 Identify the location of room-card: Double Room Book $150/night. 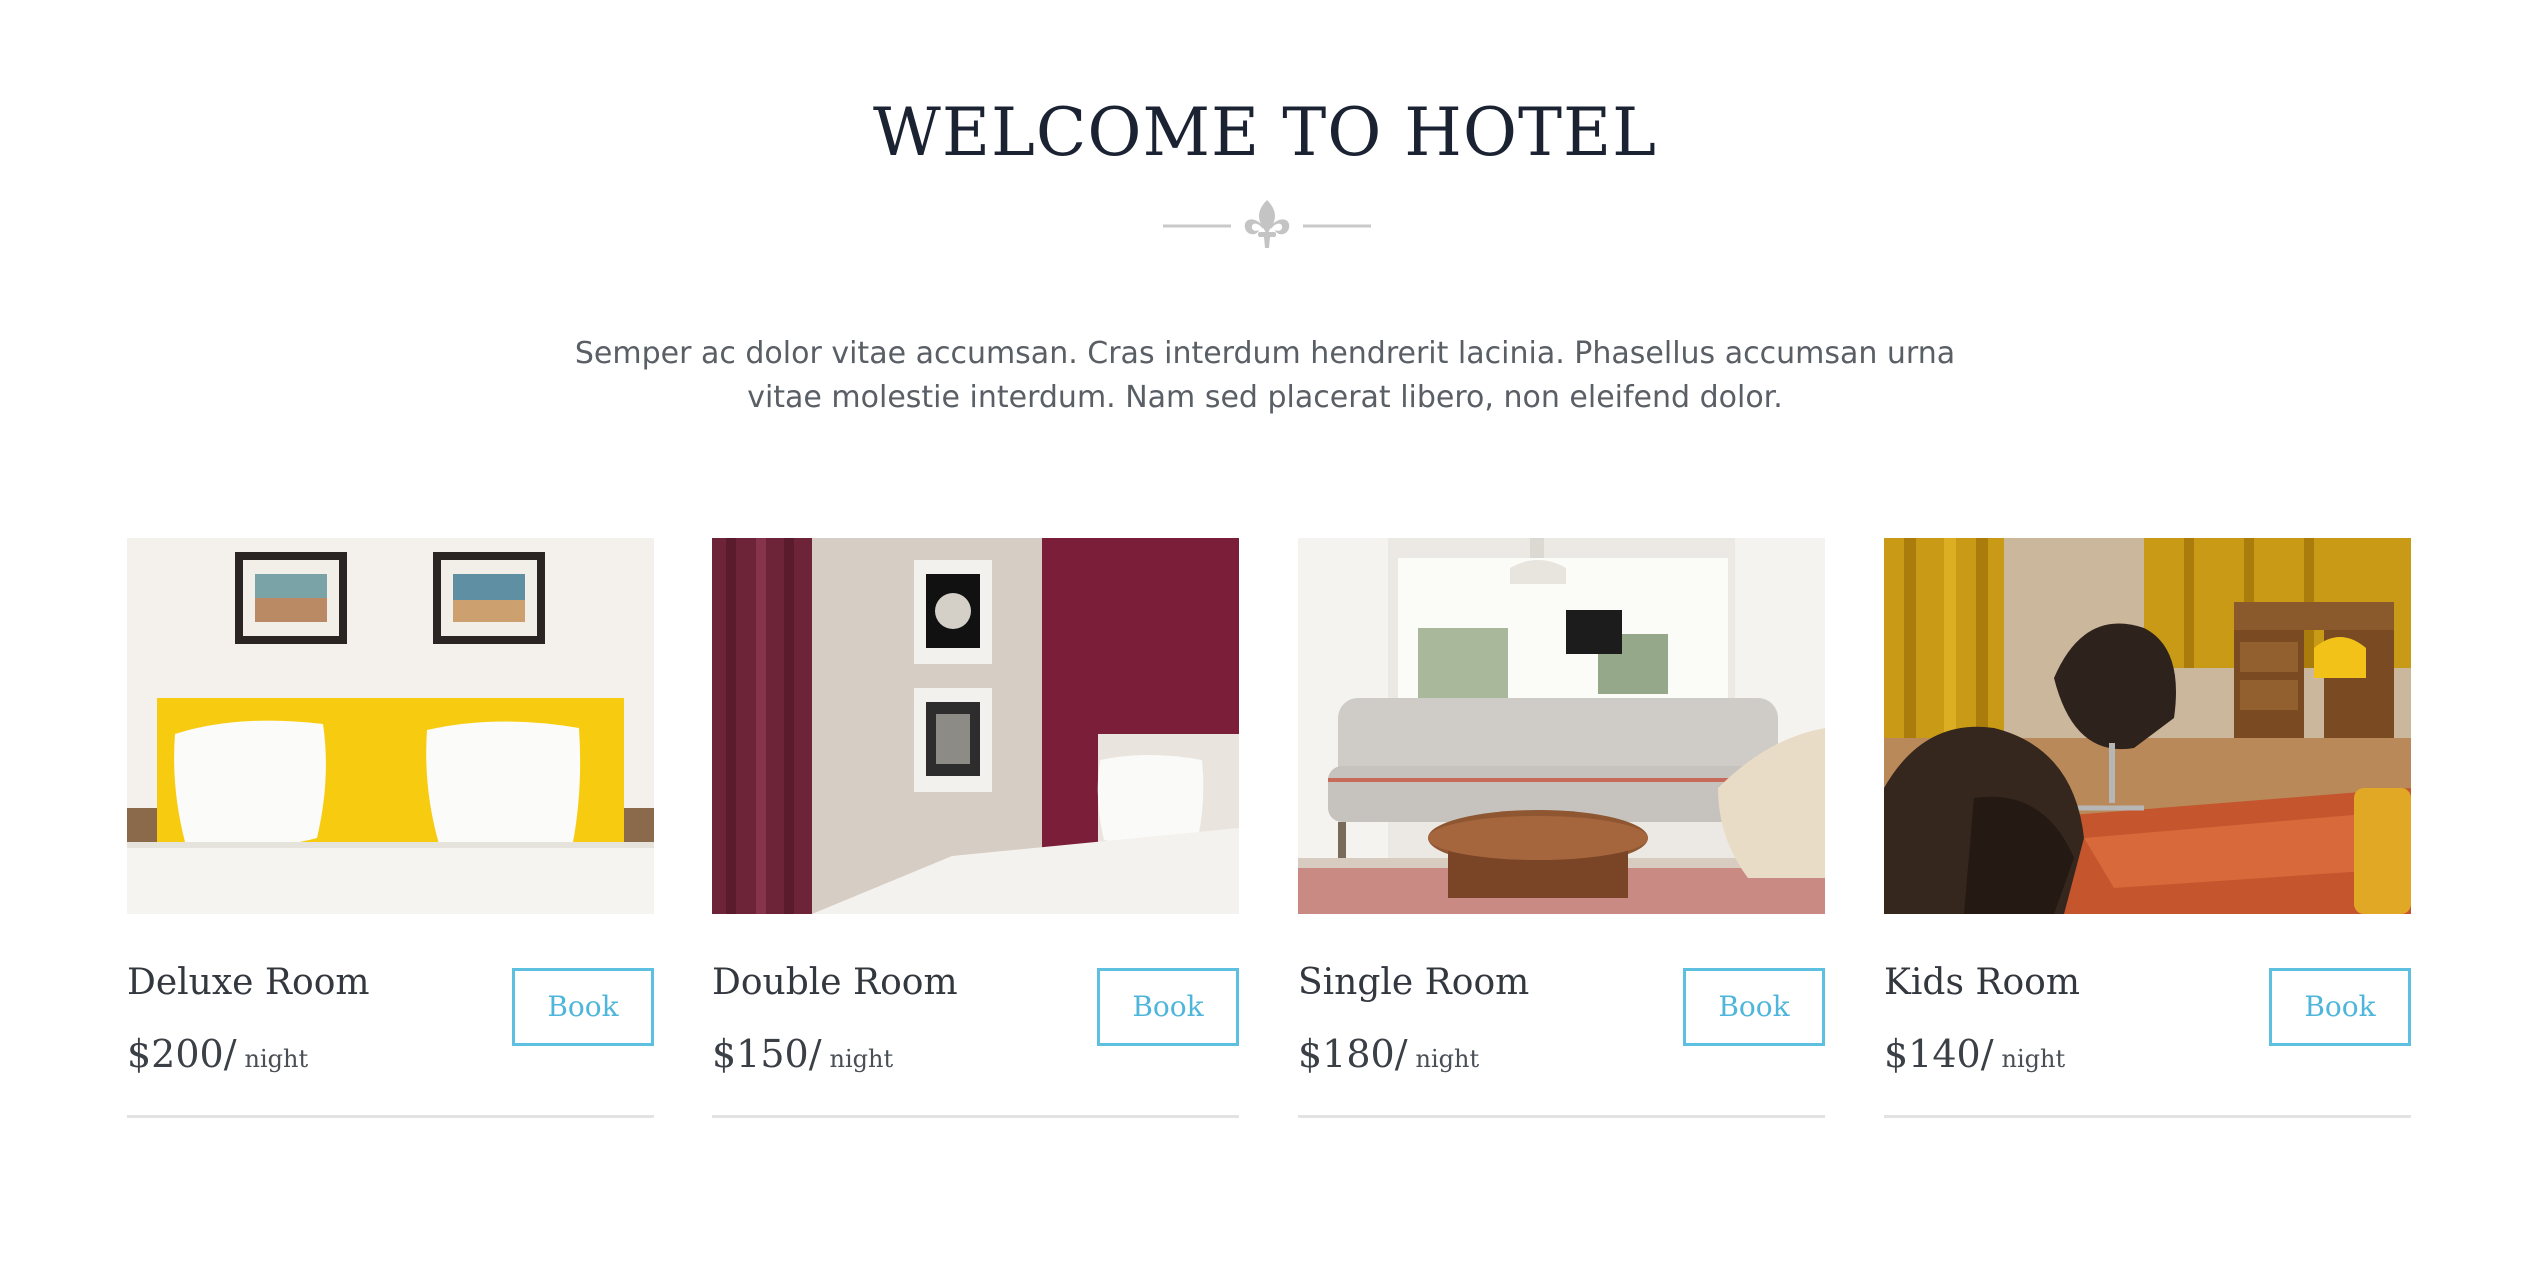
(975, 828).